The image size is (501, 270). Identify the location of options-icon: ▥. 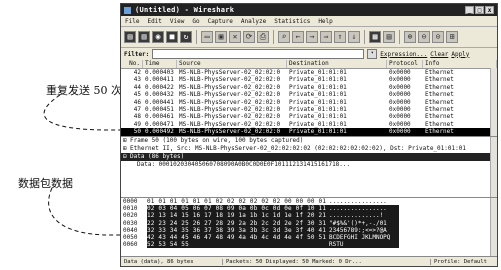
(144, 37).